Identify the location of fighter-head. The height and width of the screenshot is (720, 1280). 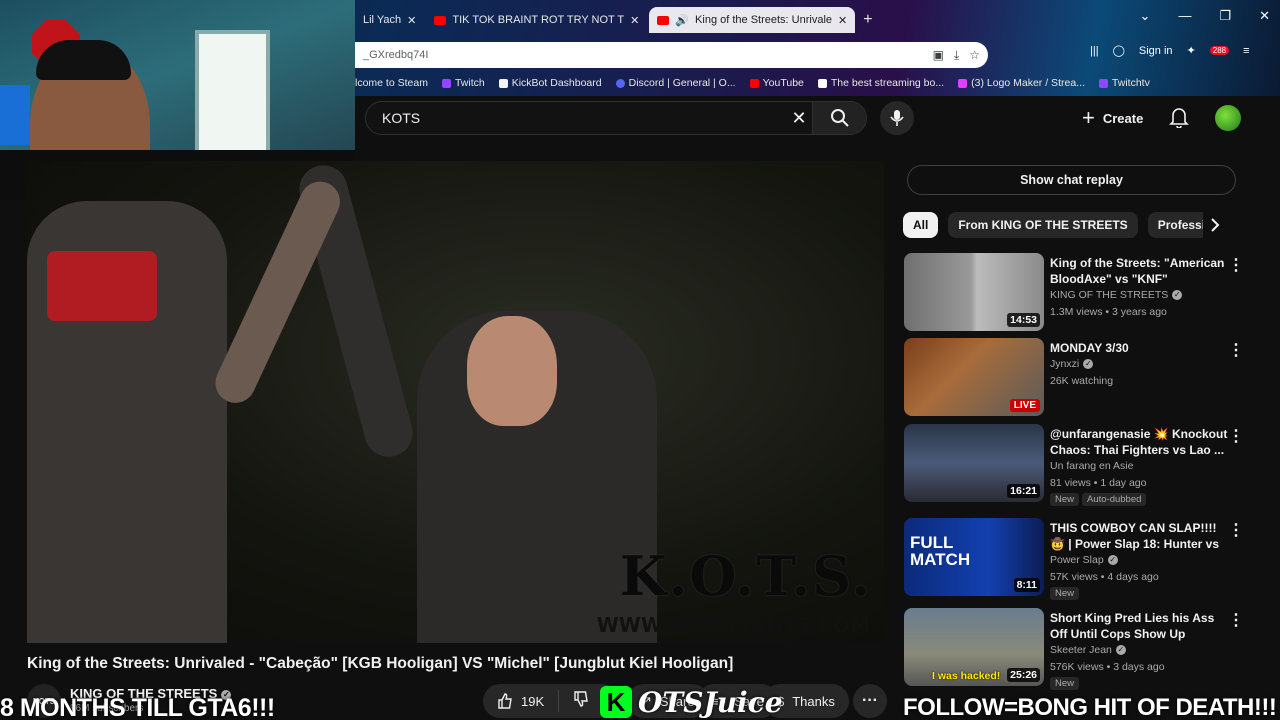
(512, 371).